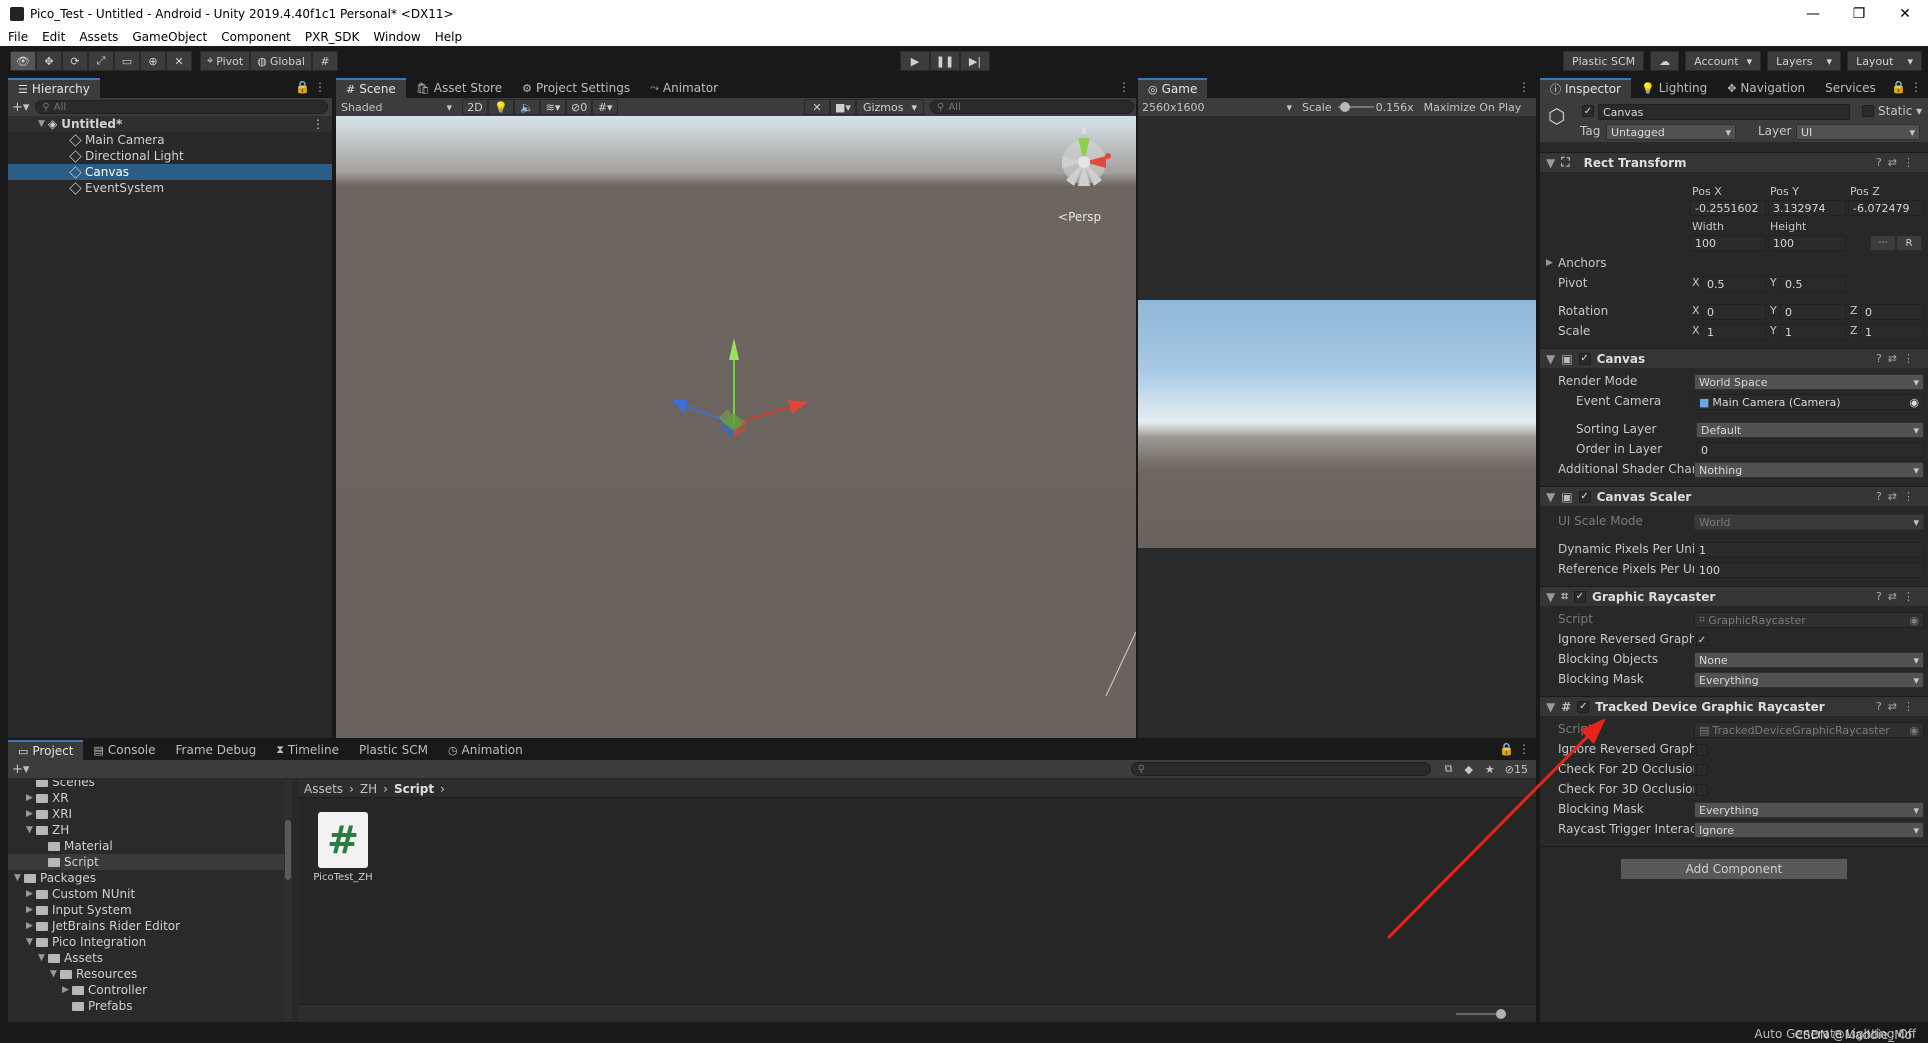 The width and height of the screenshot is (1928, 1043). What do you see at coordinates (1858, 132) in the screenshot?
I see `layer-dropdown: UI` at bounding box center [1858, 132].